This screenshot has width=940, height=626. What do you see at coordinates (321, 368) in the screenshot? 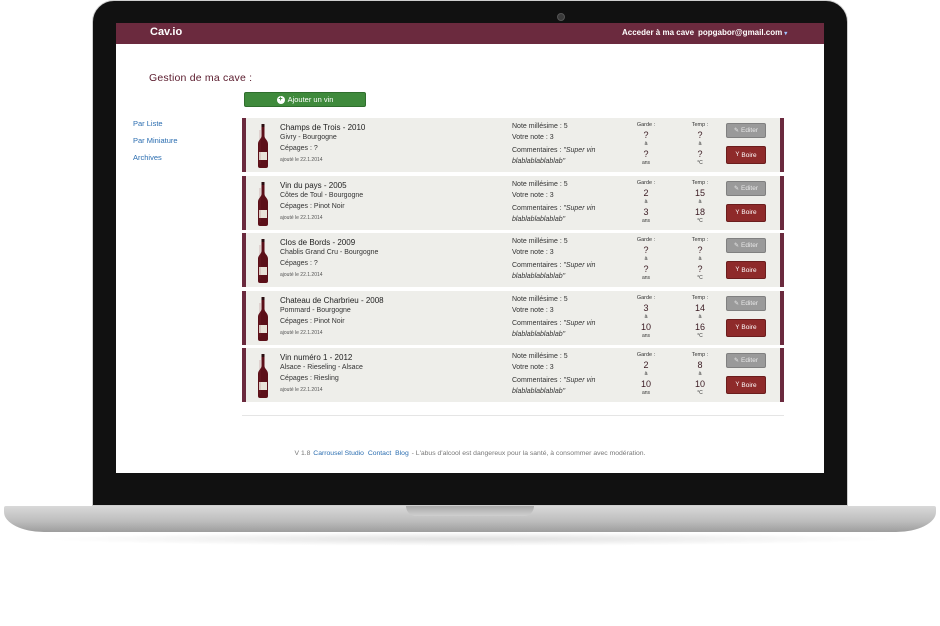
I see `wine-region: Alsace - Rieseling - Alsace` at bounding box center [321, 368].